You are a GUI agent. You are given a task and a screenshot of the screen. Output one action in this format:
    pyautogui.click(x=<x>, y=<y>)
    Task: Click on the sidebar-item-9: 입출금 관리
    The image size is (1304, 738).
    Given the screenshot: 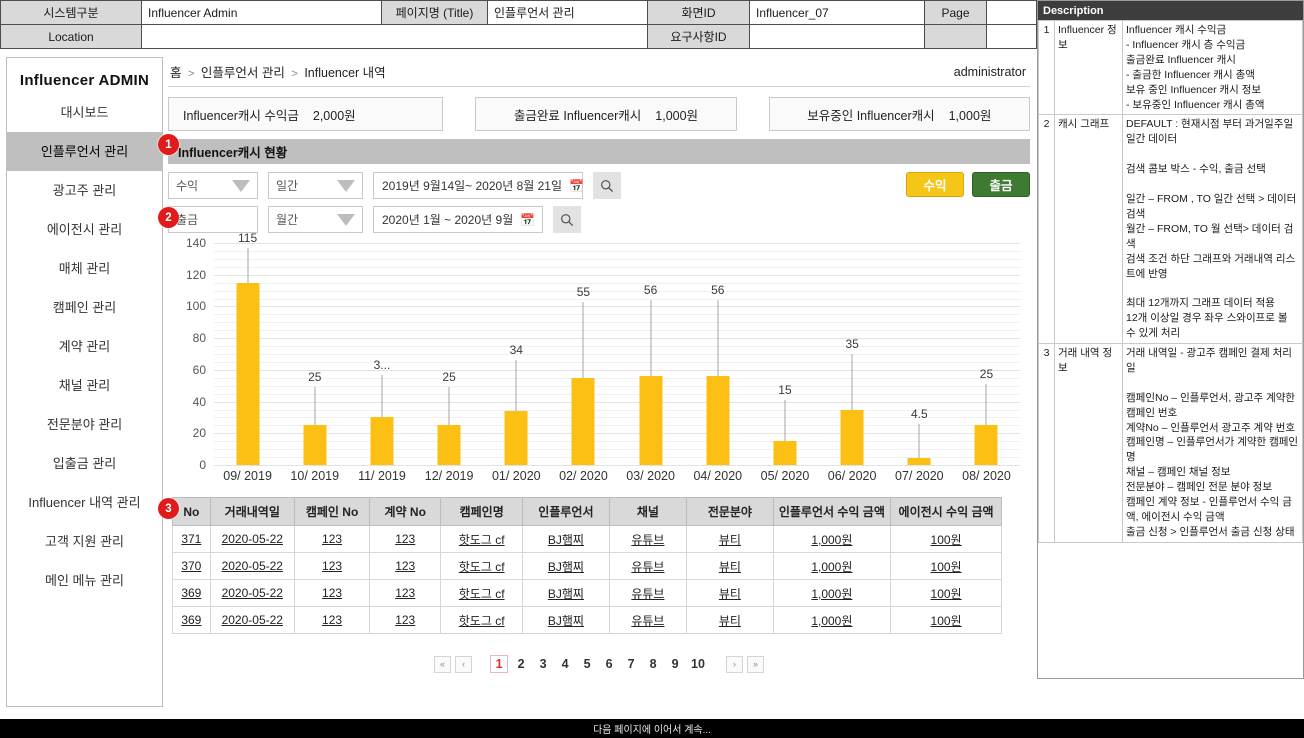 What is the action you would take?
    pyautogui.click(x=84, y=463)
    